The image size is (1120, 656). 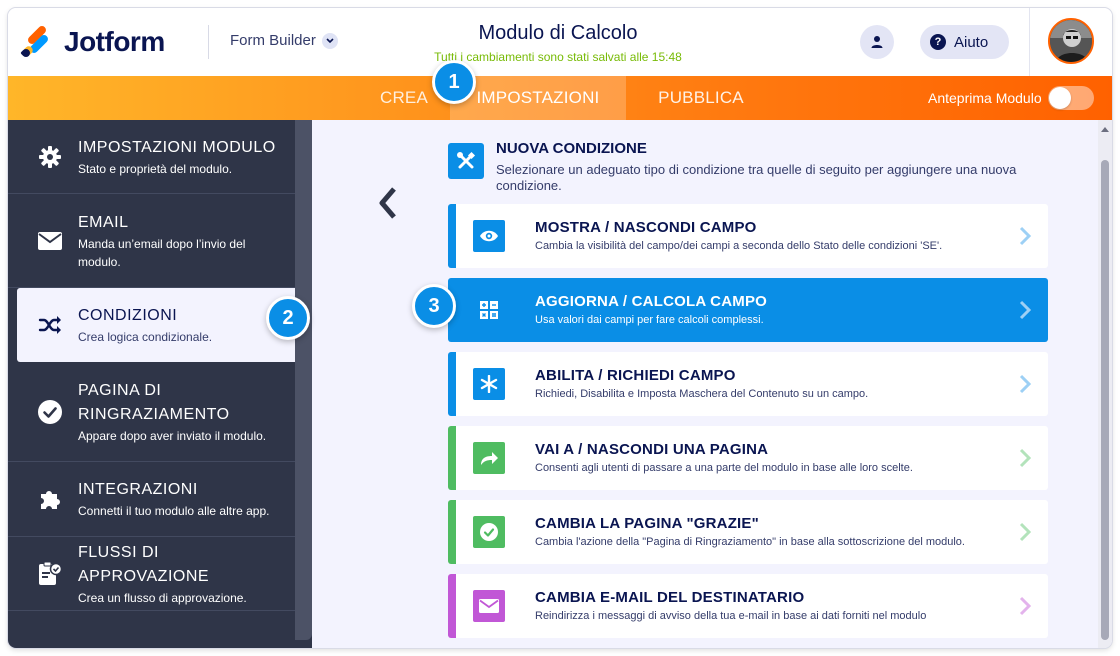 What do you see at coordinates (388, 203) in the screenshot?
I see `back-chevron-icon` at bounding box center [388, 203].